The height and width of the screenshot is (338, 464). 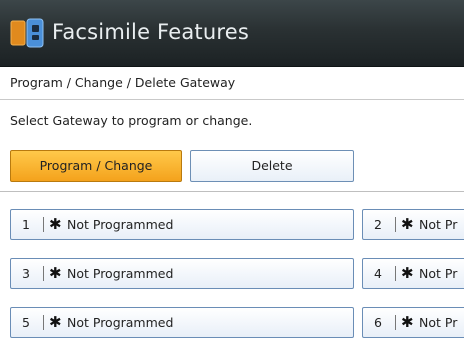 I want to click on breadcrumb-label: Program / Change / Delete Gateway, so click(x=123, y=82).